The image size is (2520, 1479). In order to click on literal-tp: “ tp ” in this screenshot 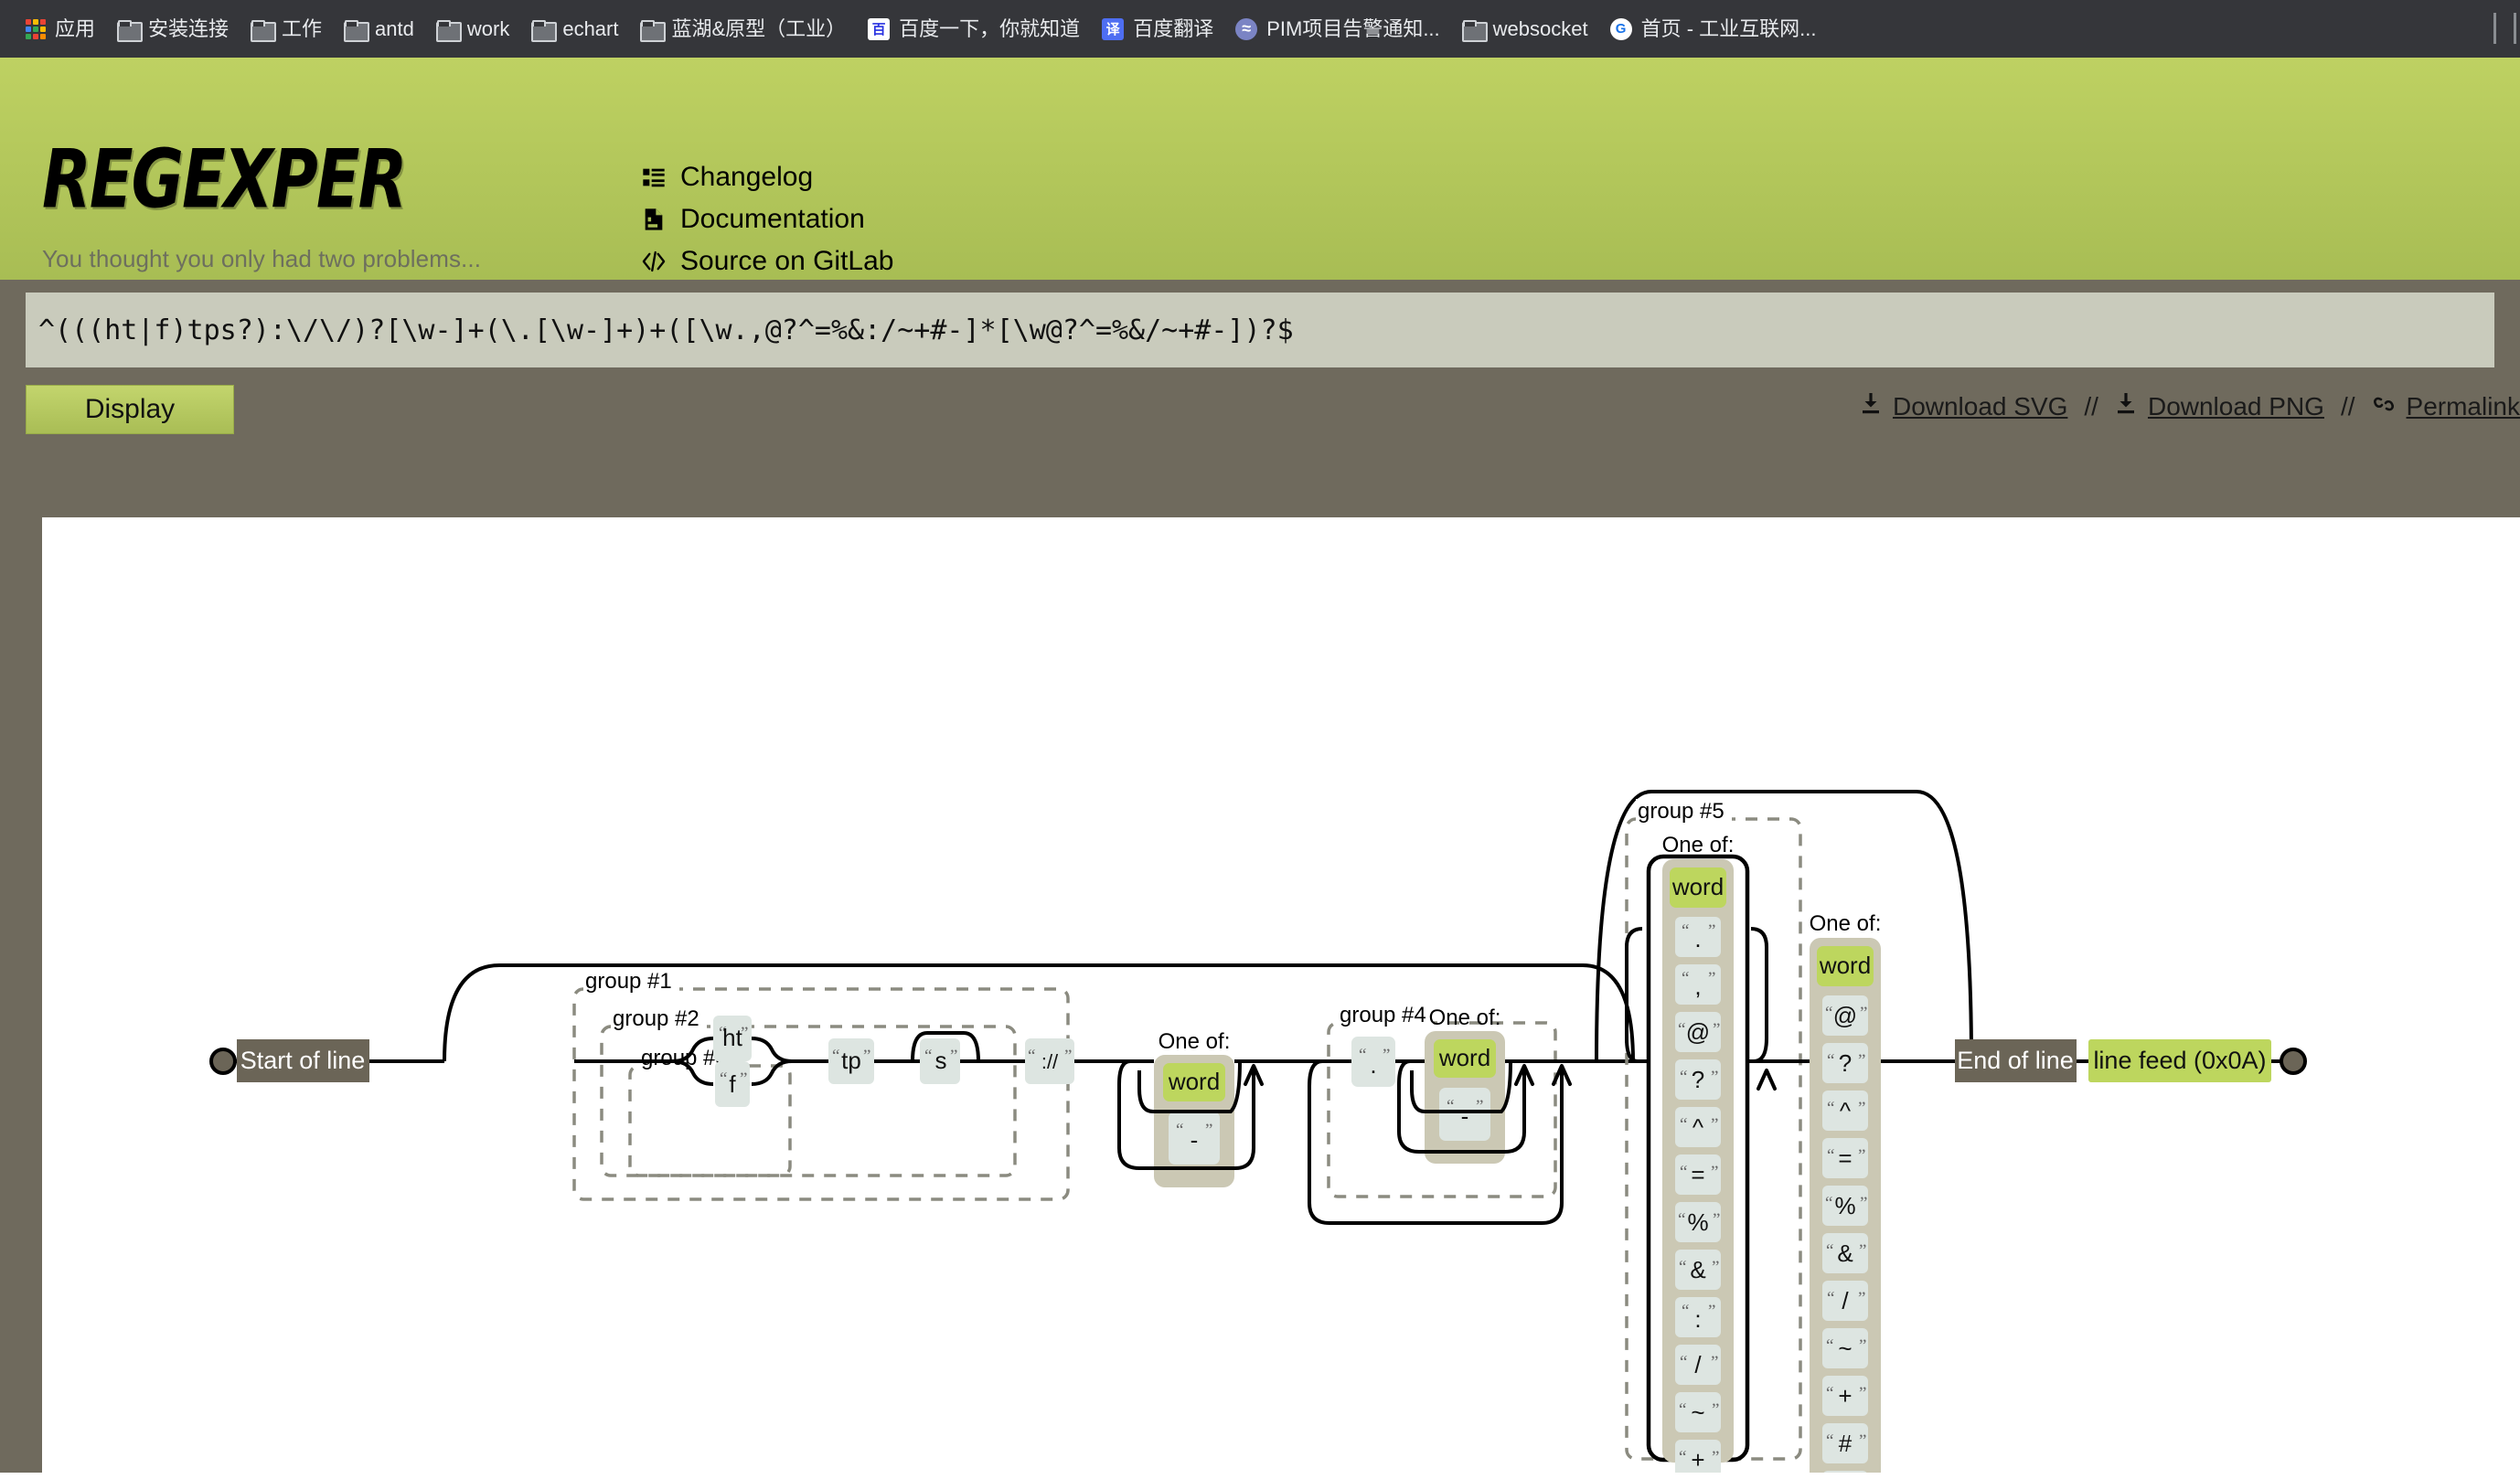, I will do `click(851, 1061)`.